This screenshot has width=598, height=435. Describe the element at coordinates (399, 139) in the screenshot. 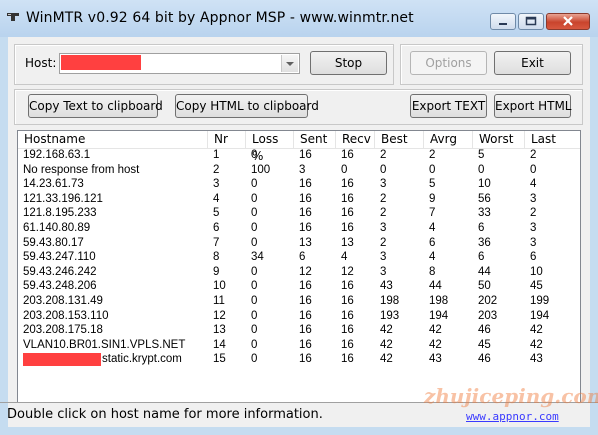

I see `column-header-best: Best` at that location.